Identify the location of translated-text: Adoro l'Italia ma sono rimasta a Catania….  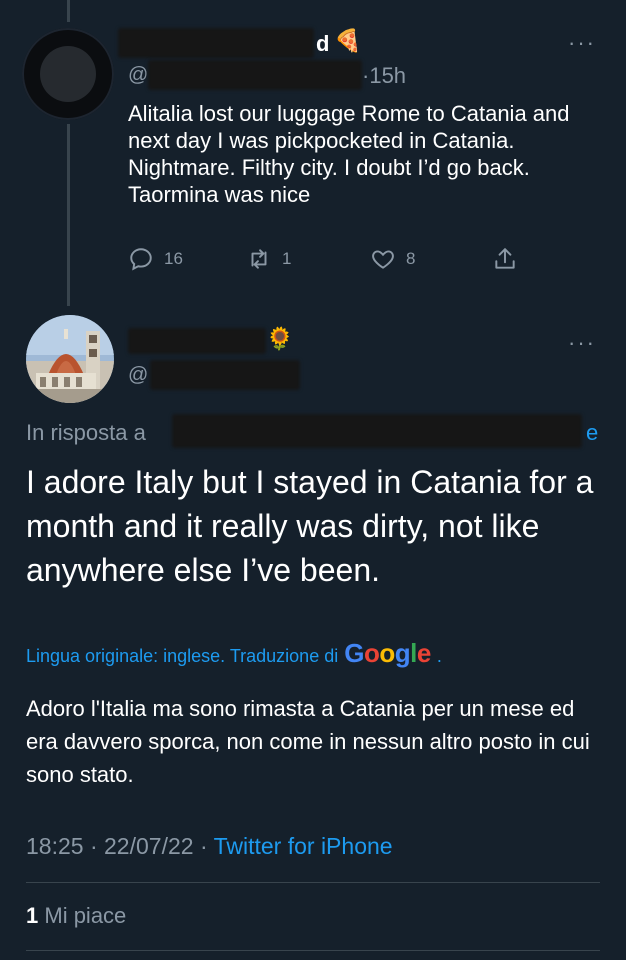
(308, 741).